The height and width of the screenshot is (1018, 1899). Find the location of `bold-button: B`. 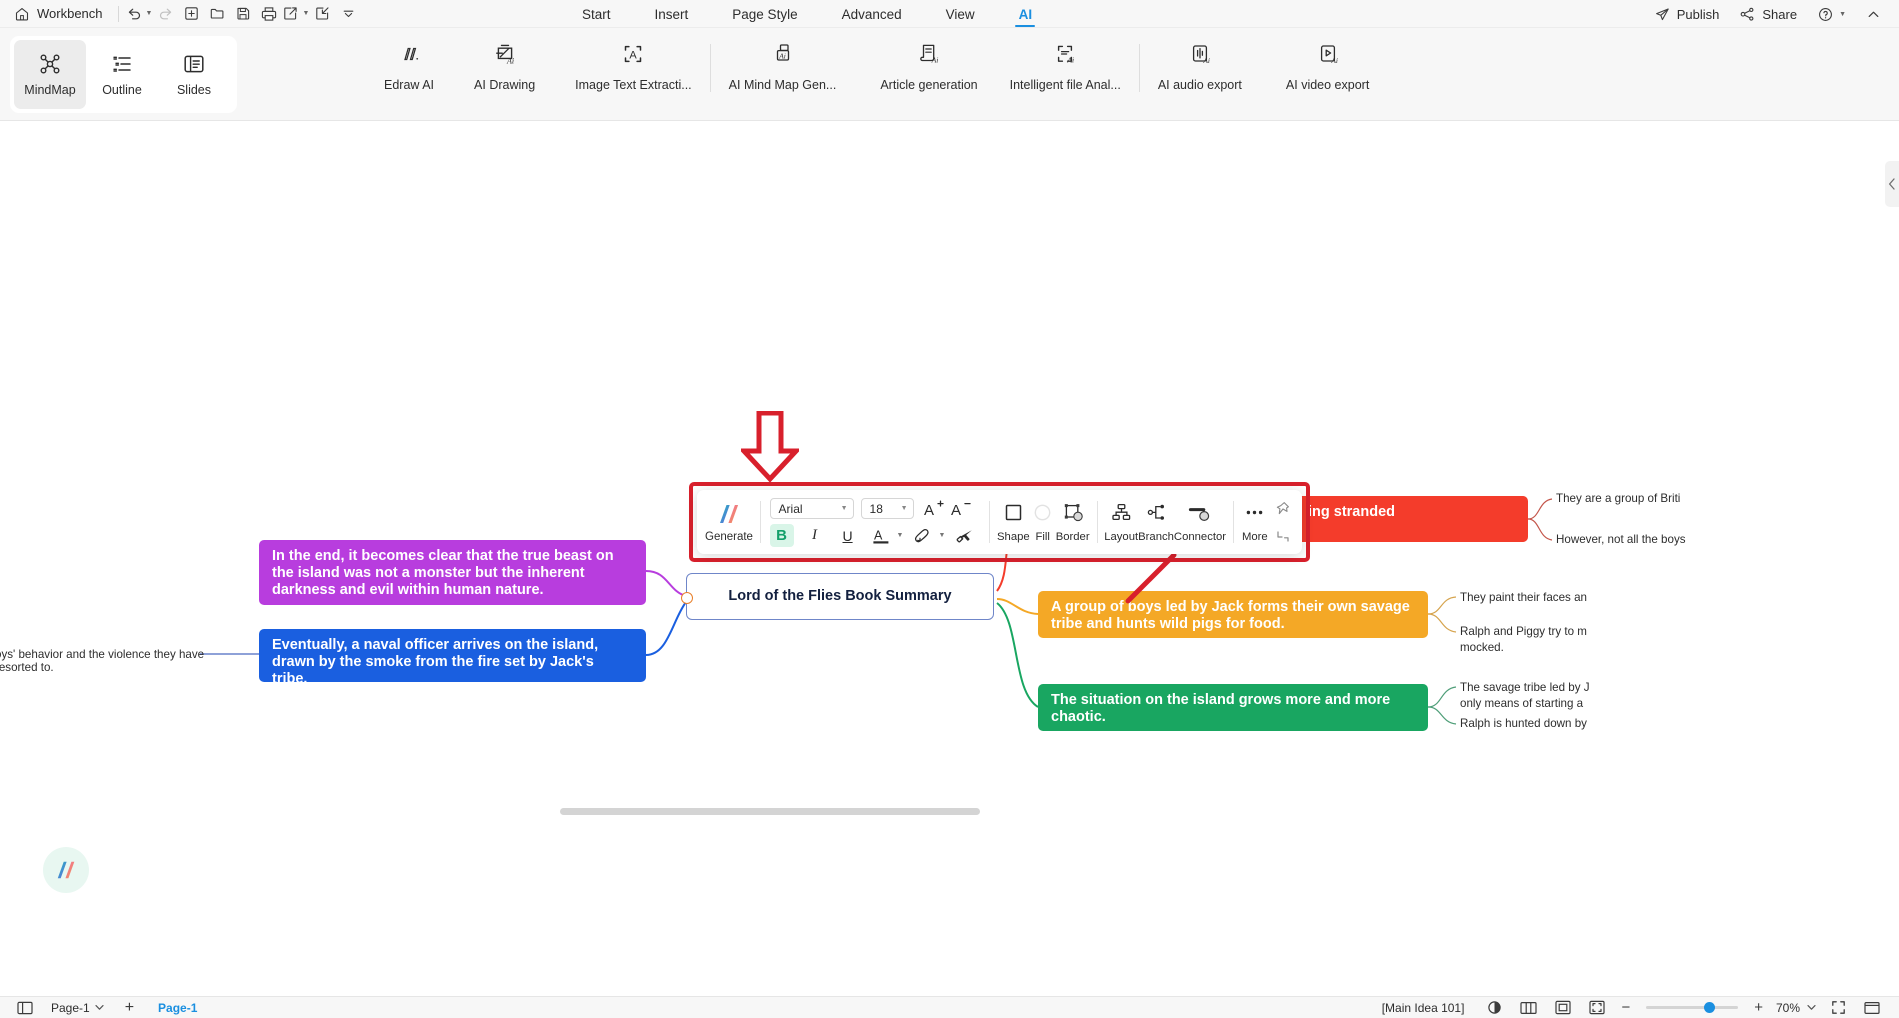

bold-button: B is located at coordinates (781, 535).